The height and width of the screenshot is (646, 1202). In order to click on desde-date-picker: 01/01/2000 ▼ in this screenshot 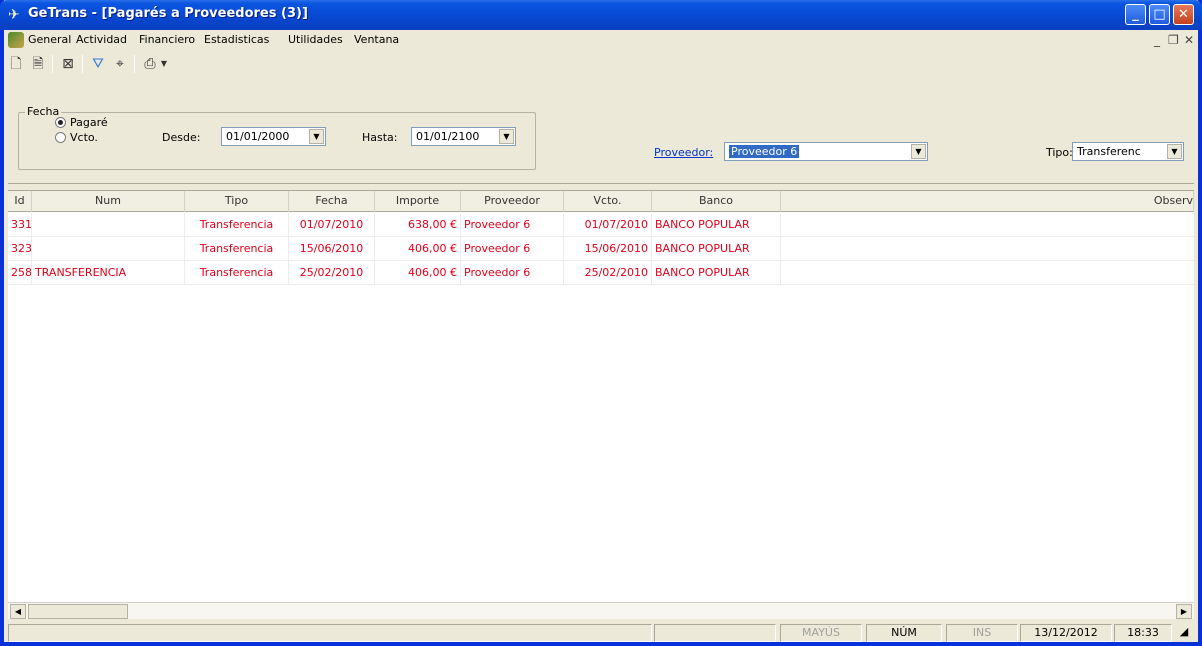, I will do `click(273, 136)`.